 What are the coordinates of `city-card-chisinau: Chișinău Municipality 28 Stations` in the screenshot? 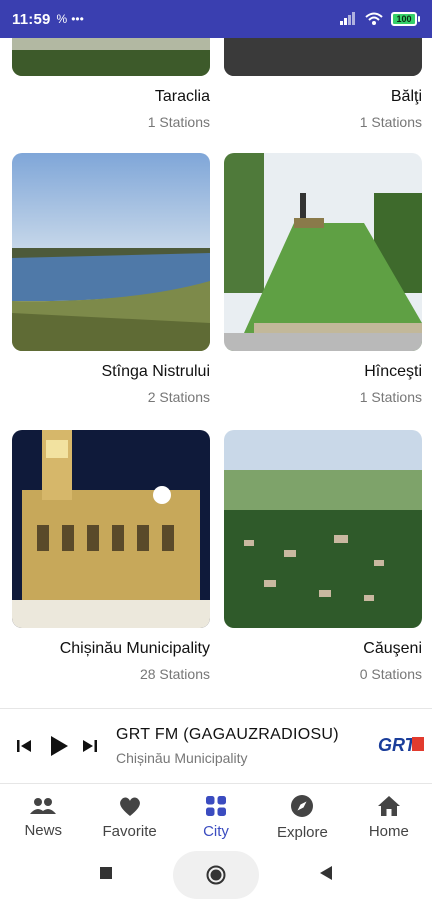 It's located at (111, 556).